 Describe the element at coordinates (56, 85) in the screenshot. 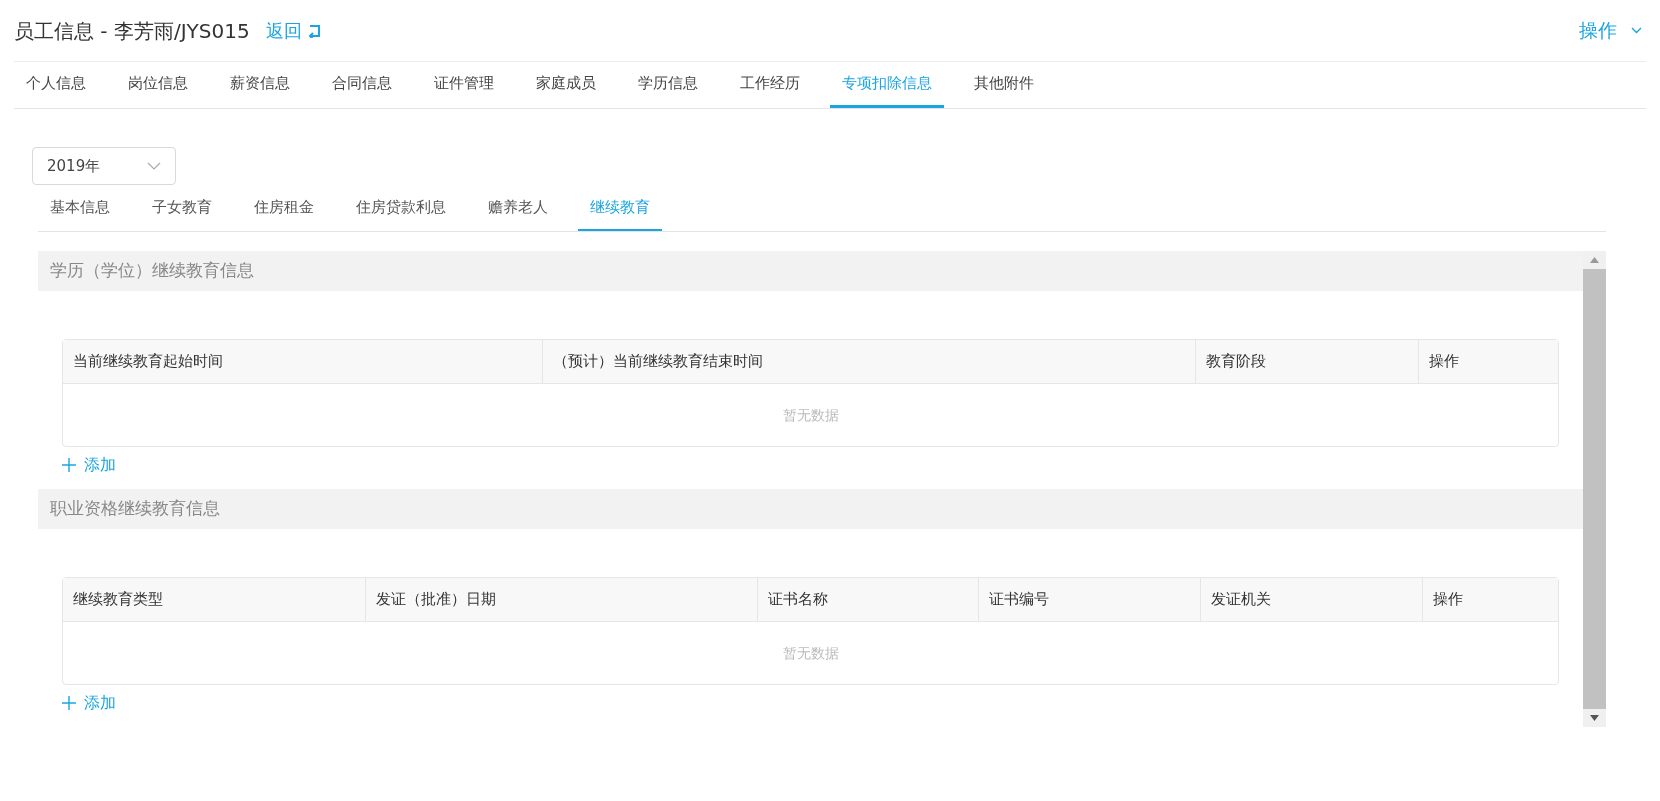

I see `tab: 个人信息` at that location.